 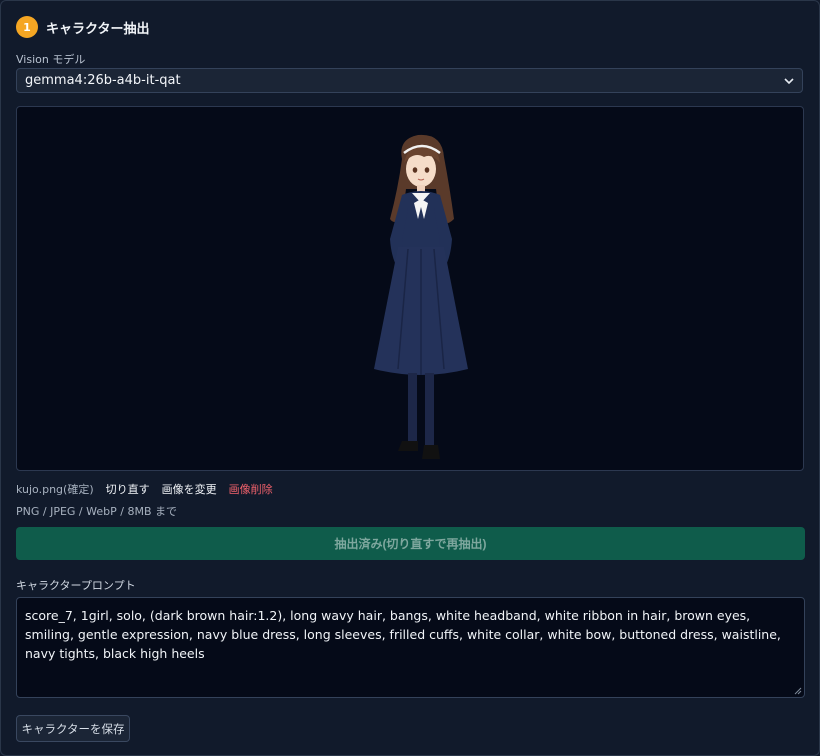 What do you see at coordinates (76, 585) in the screenshot?
I see `character-prompt-label: キャラクタープロンプト` at bounding box center [76, 585].